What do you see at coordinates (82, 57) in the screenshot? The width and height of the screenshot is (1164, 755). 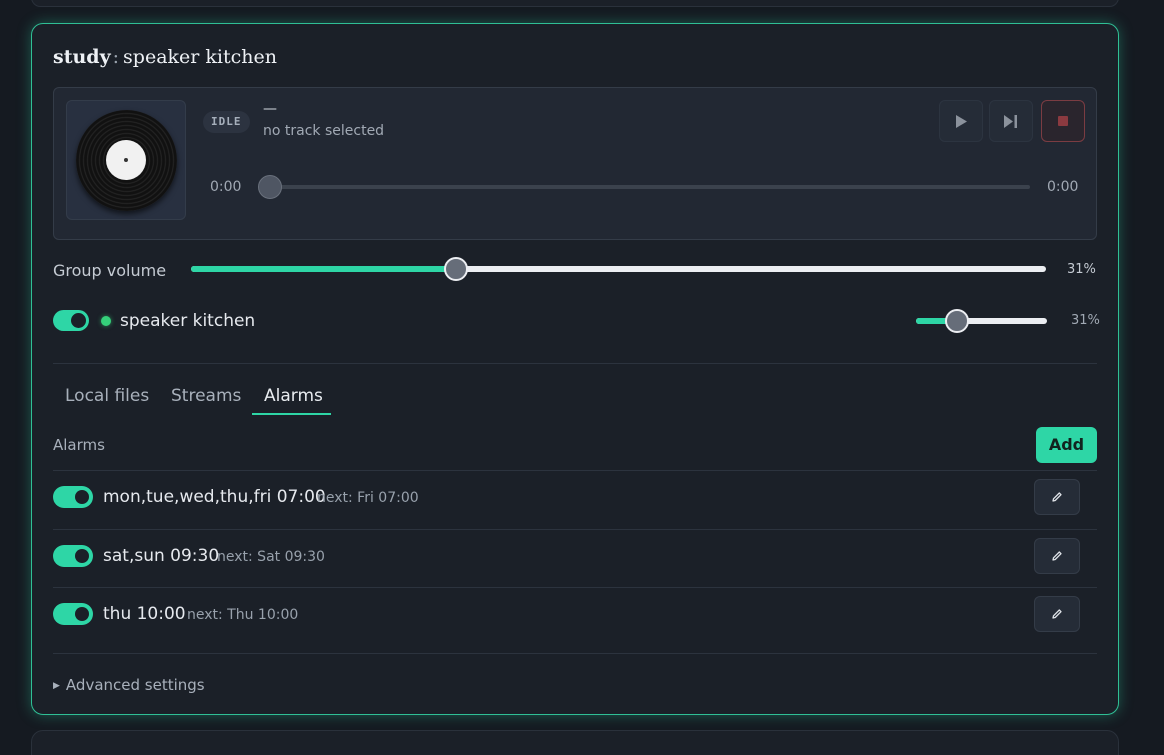 I see `group-room-name: study` at bounding box center [82, 57].